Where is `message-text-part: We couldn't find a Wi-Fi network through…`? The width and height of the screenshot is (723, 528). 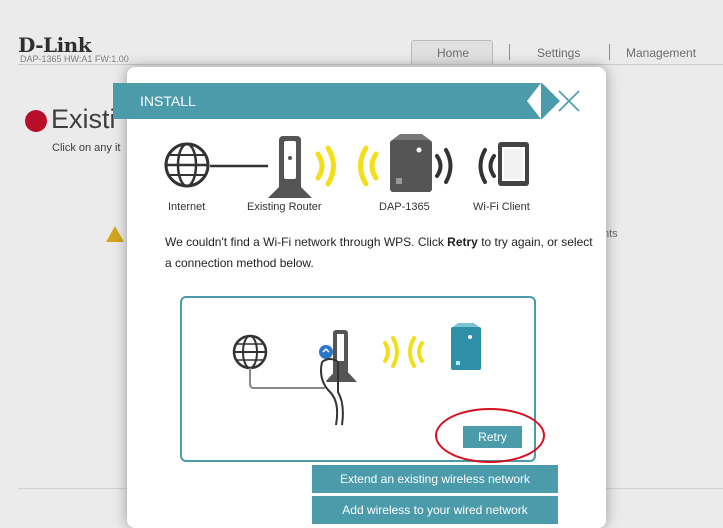
message-text-part: We couldn't find a Wi-Fi network through… is located at coordinates (306, 242).